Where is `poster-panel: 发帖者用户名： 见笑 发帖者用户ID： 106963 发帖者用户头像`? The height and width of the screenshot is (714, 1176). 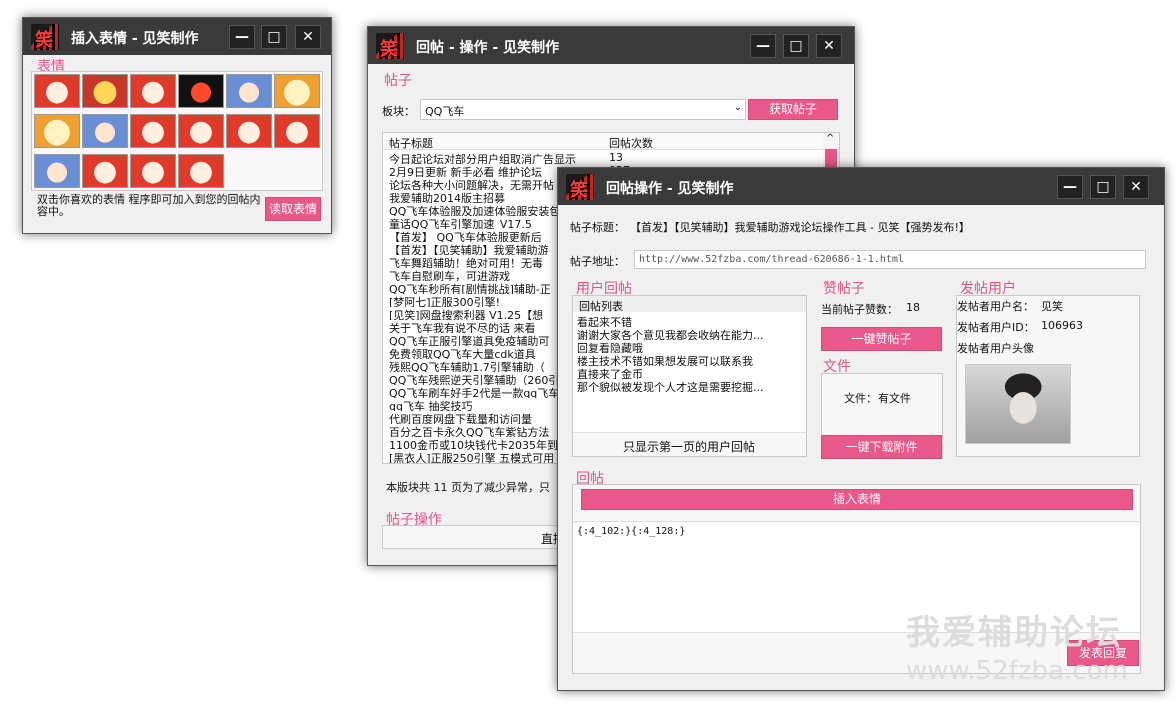
poster-panel: 发帖者用户名： 见笑 发帖者用户ID： 106963 发帖者用户头像 is located at coordinates (1048, 376).